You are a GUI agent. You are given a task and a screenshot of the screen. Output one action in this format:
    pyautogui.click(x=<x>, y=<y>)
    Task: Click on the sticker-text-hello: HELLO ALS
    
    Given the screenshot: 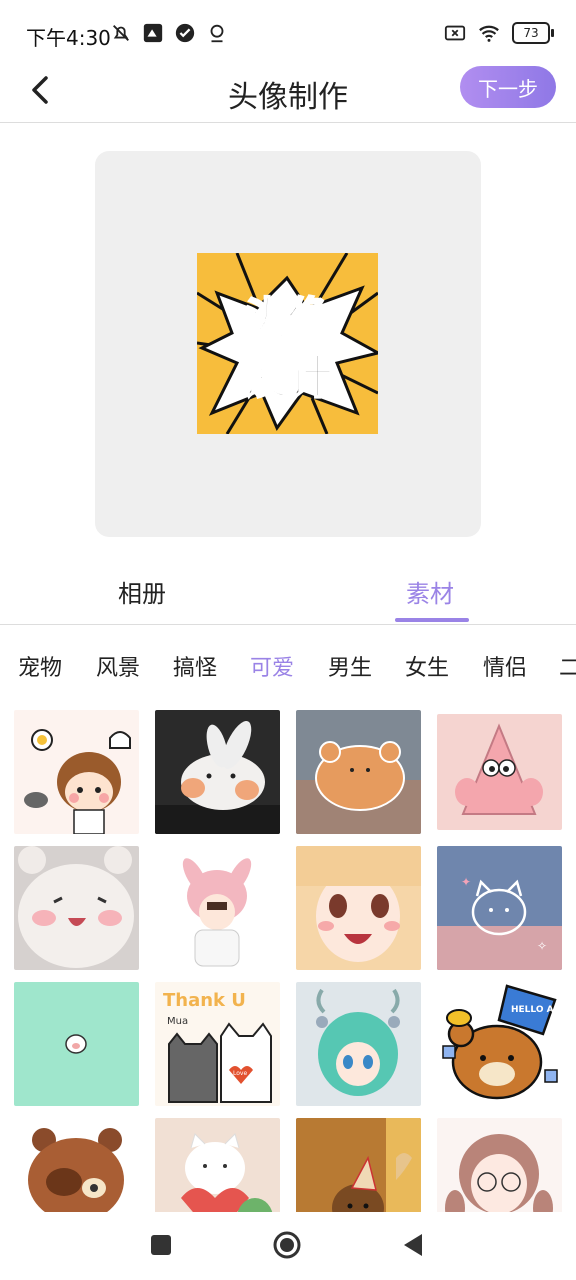 What is the action you would take?
    pyautogui.click(x=536, y=1010)
    